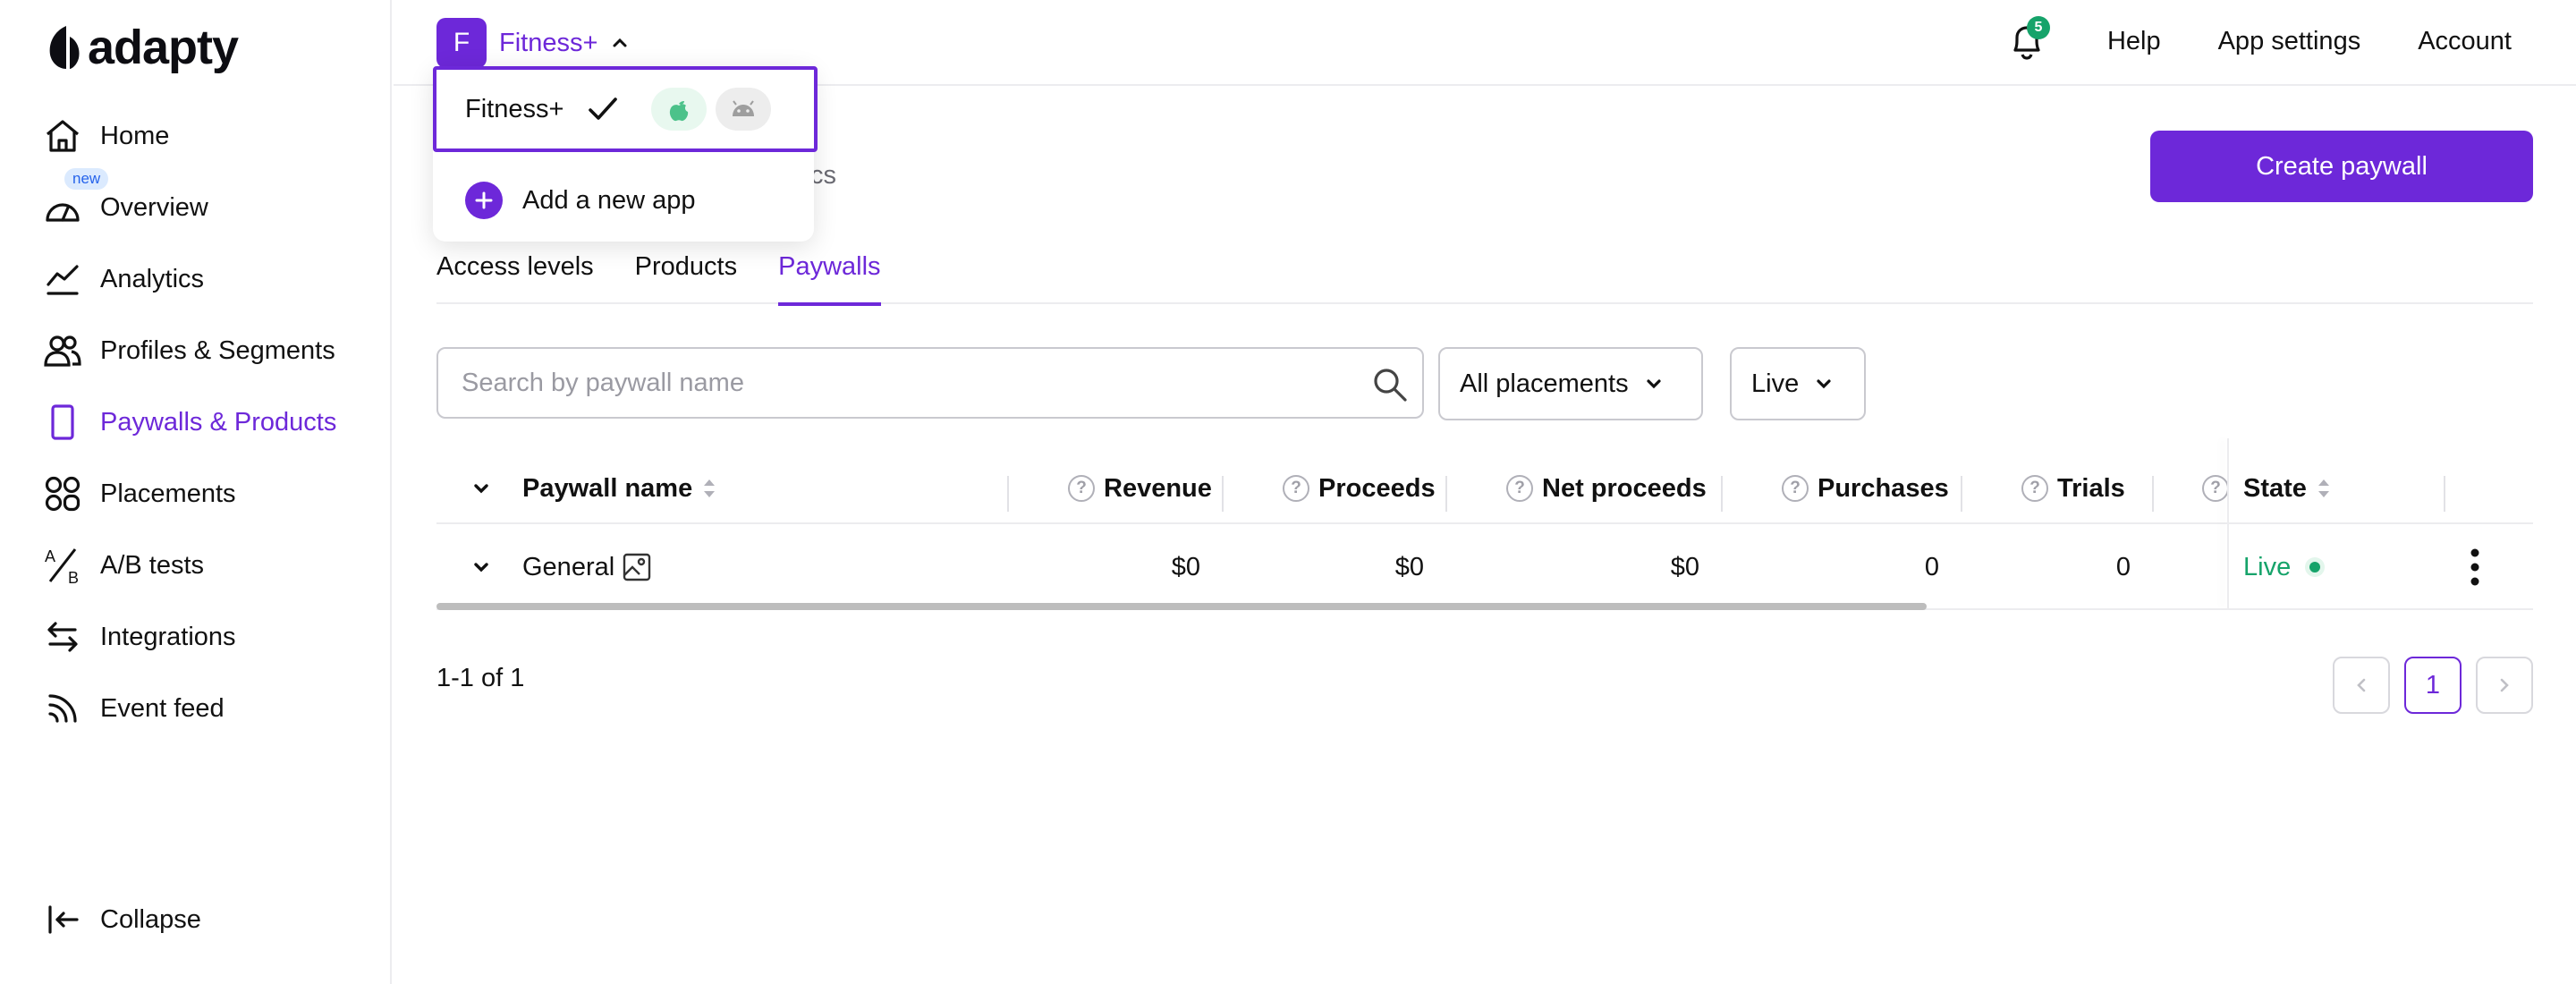 This screenshot has height=984, width=2576. What do you see at coordinates (62, 422) in the screenshot?
I see `phone-icon` at bounding box center [62, 422].